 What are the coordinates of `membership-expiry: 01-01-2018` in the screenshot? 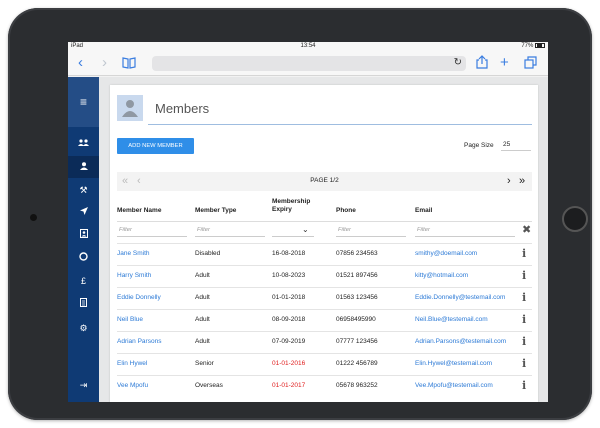 It's located at (289, 297).